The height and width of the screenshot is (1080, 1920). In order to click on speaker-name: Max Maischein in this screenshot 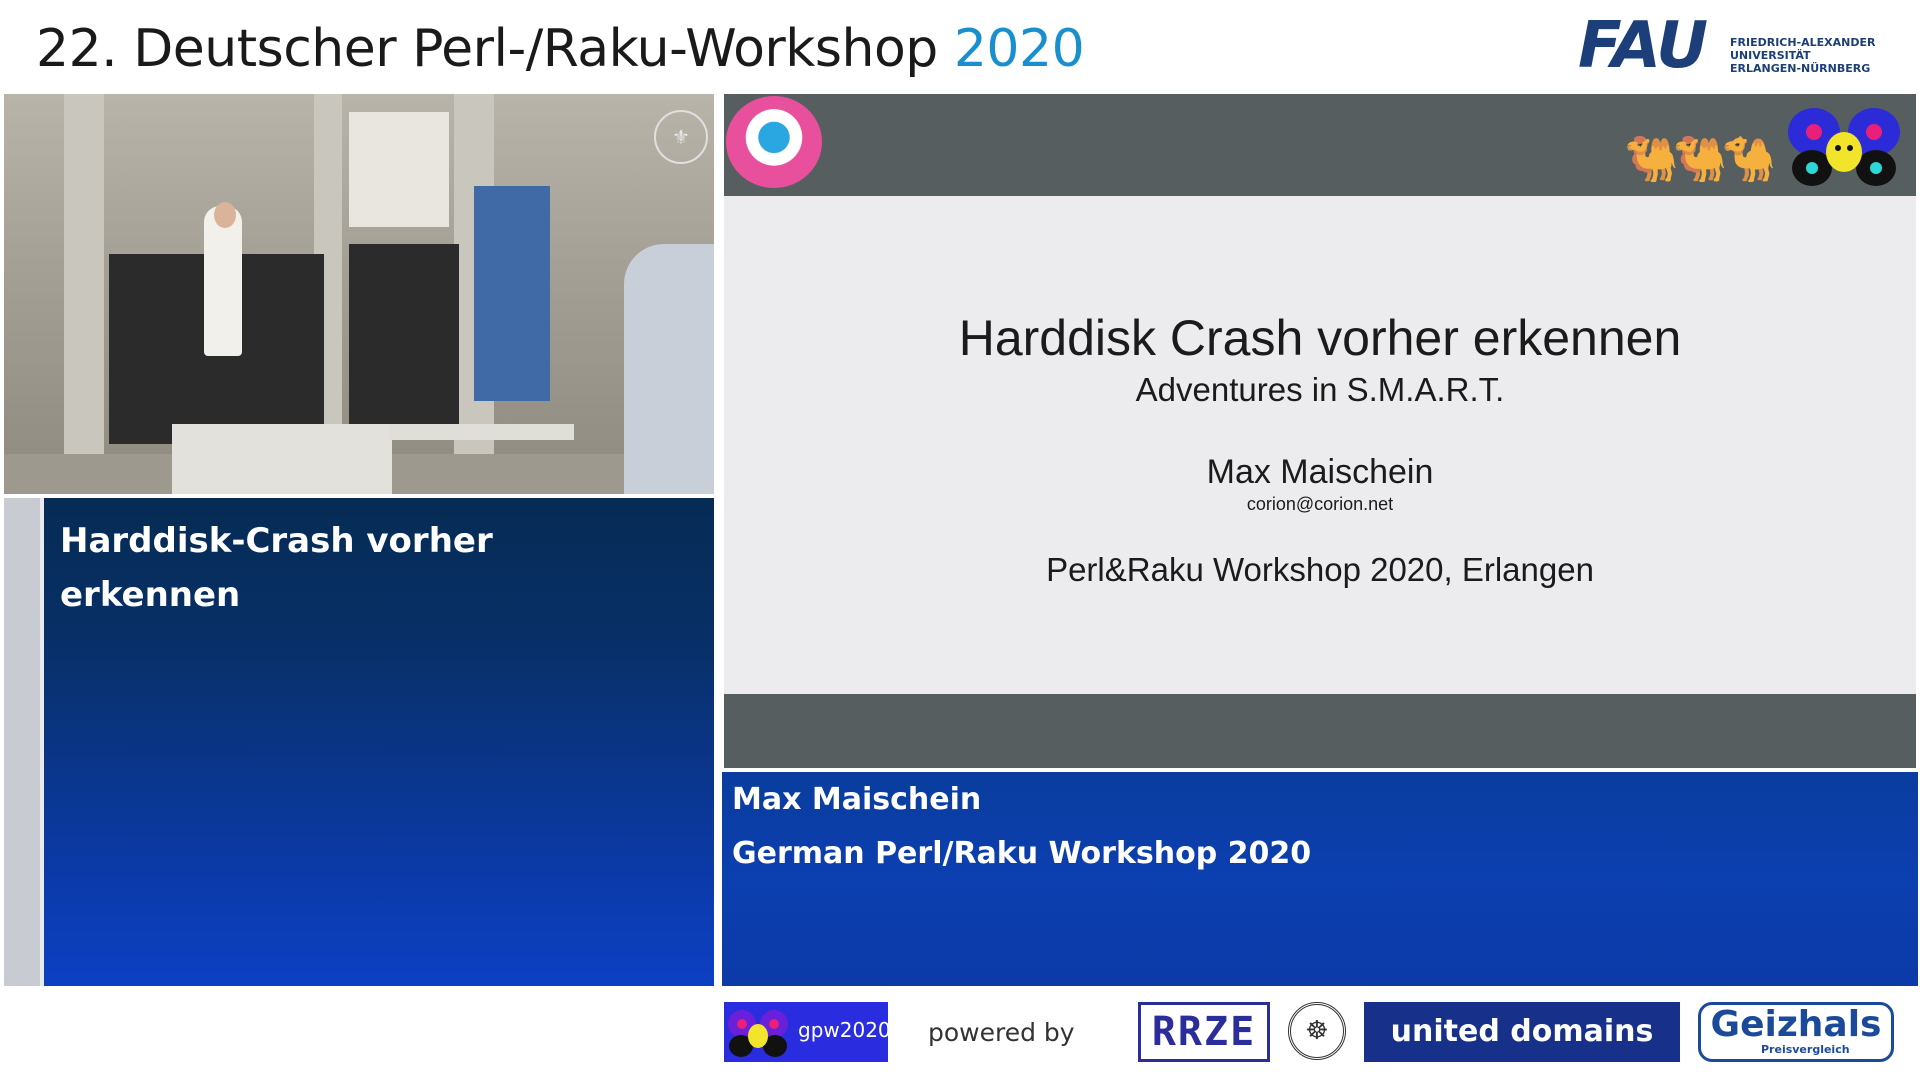, I will do `click(857, 799)`.